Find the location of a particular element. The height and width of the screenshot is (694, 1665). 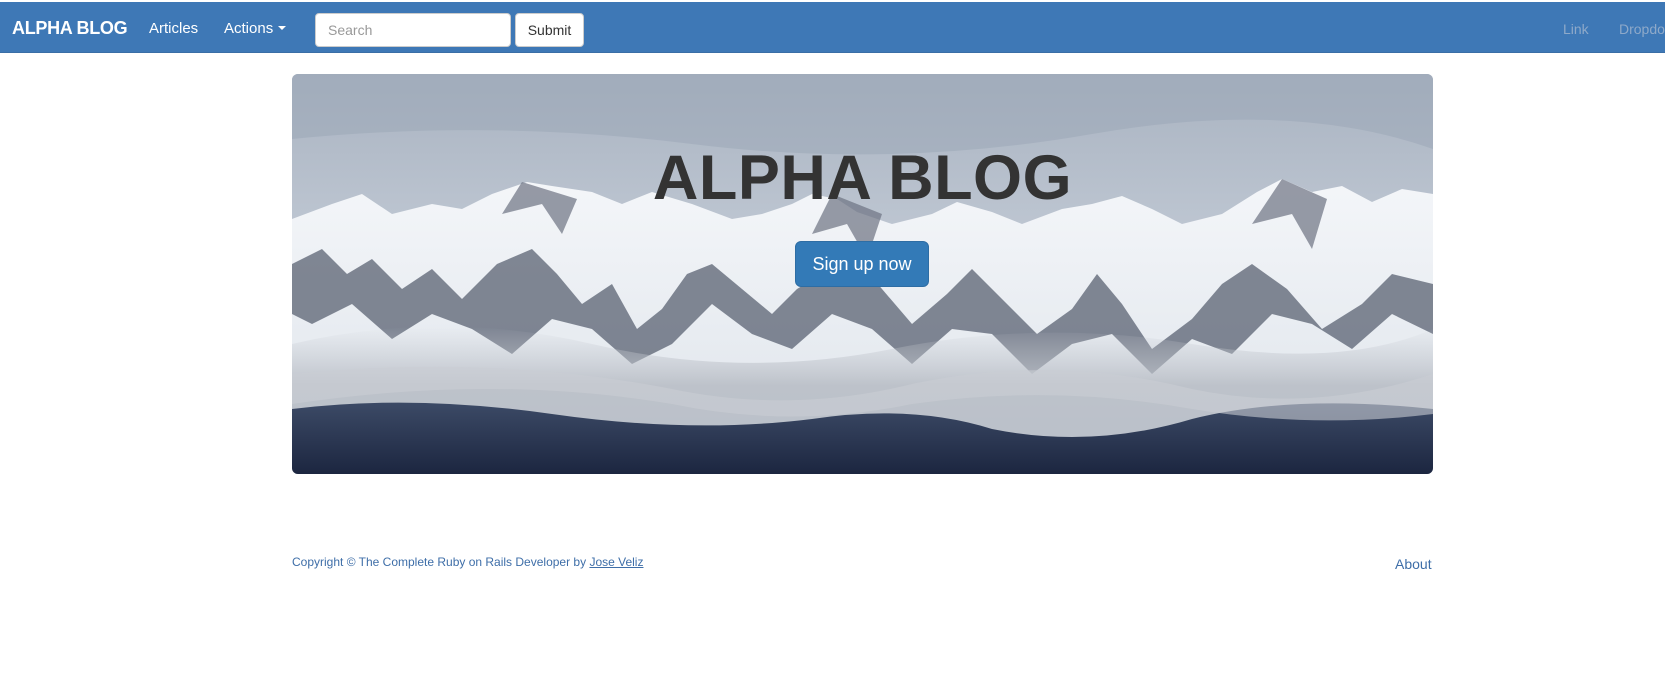

jumbotron-title: ALPHA BLOG is located at coordinates (862, 178).